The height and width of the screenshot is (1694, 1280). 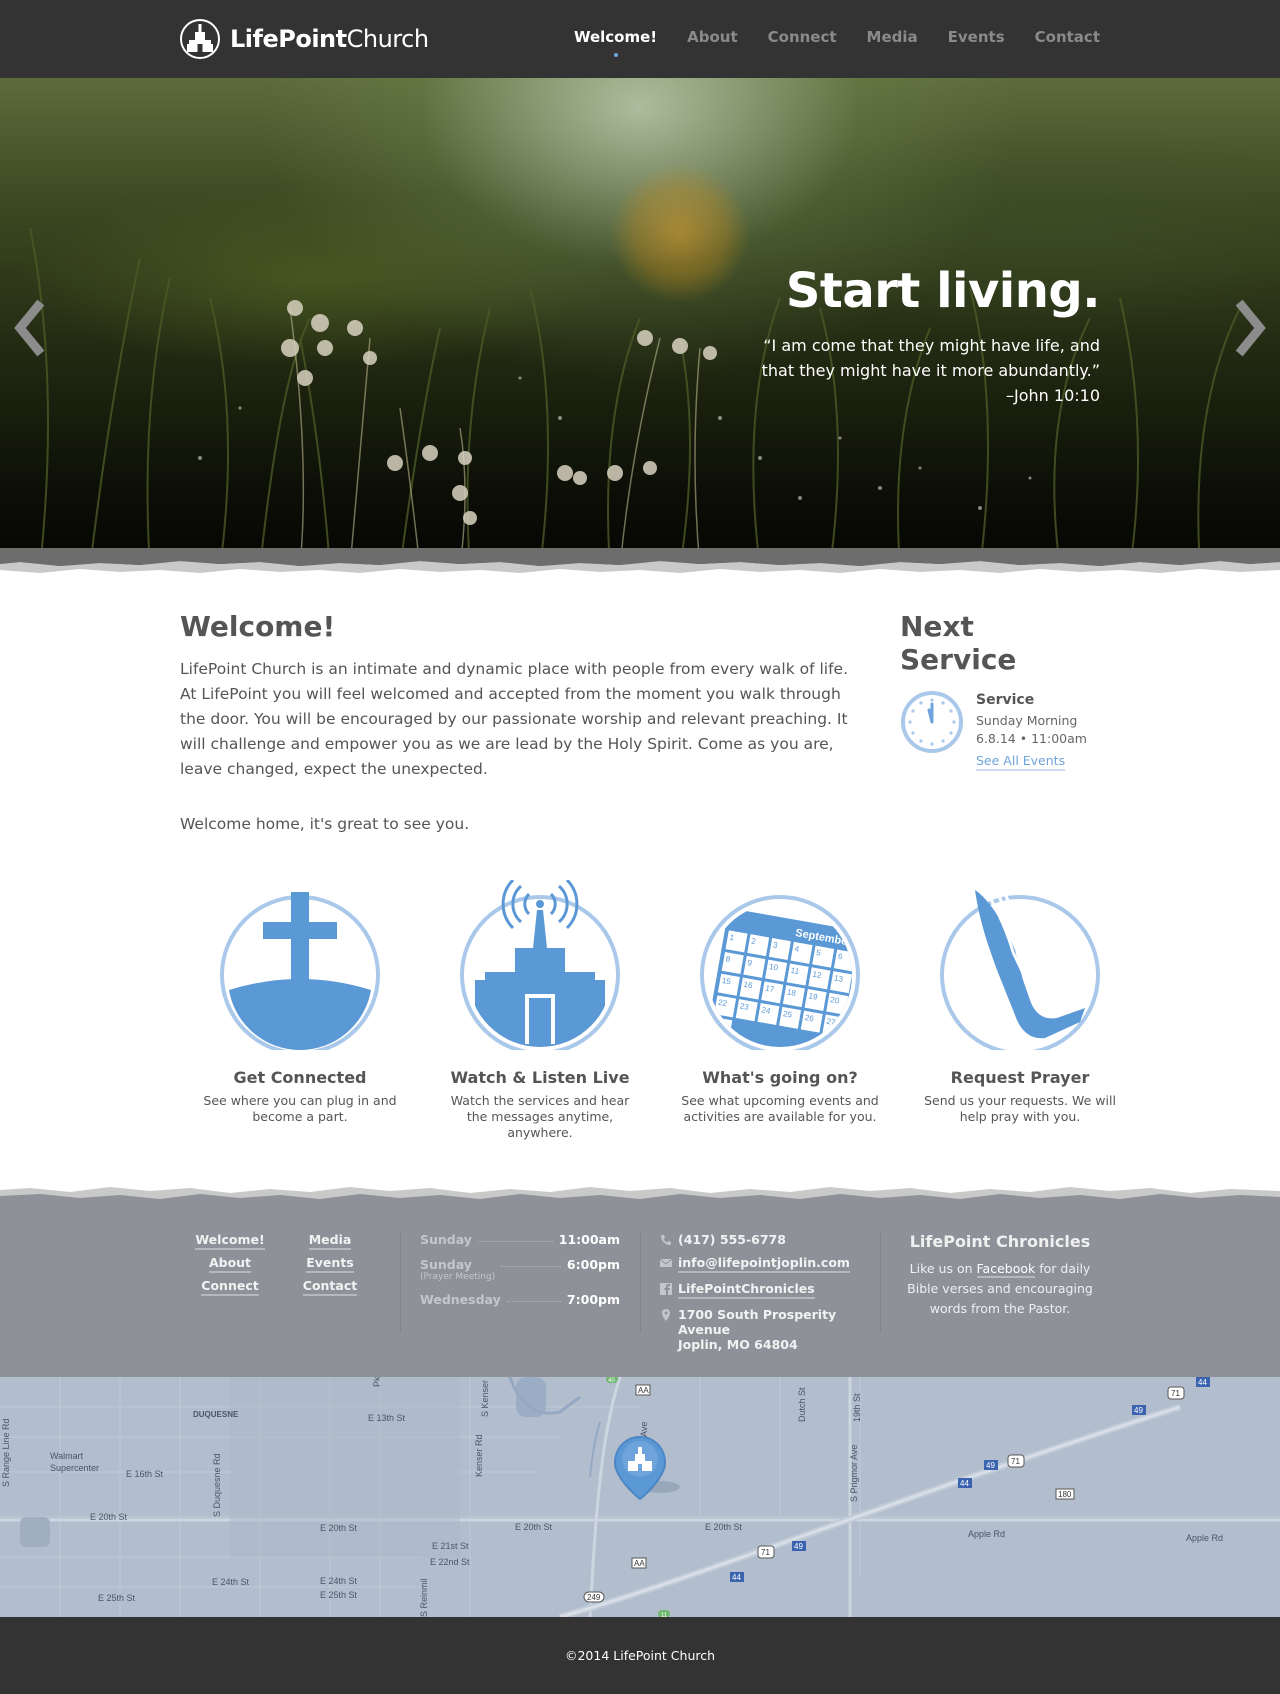 What do you see at coordinates (145, 1474) in the screenshot?
I see `map-label: E 16th St` at bounding box center [145, 1474].